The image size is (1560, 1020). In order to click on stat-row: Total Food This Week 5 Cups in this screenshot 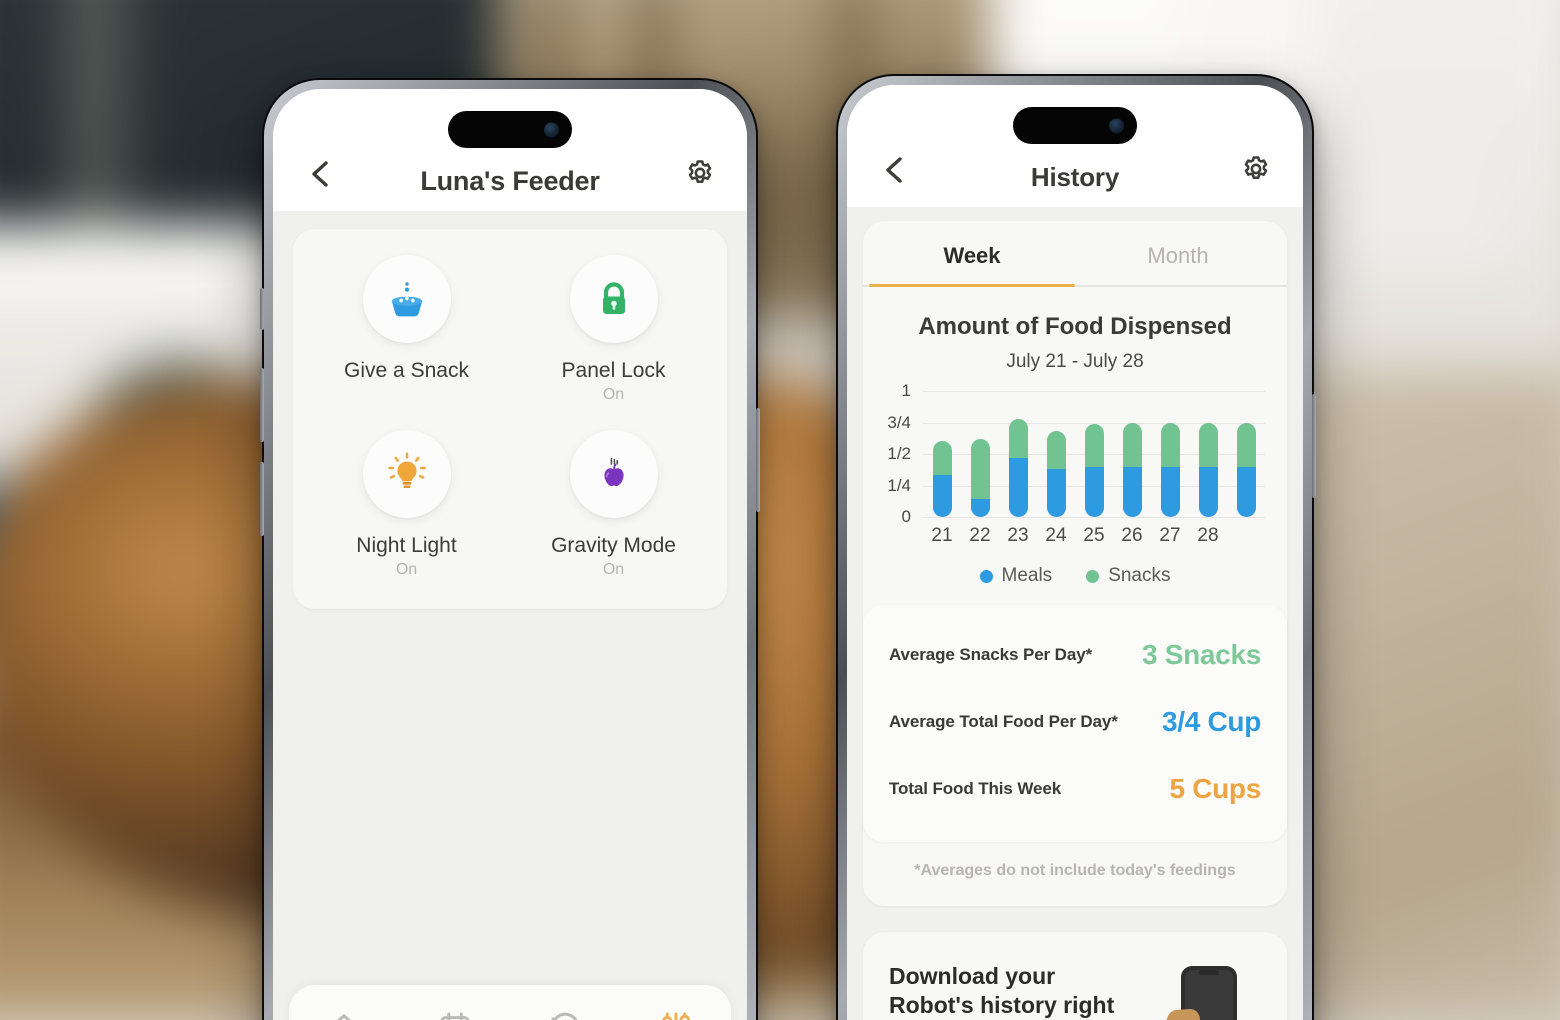, I will do `click(1075, 788)`.